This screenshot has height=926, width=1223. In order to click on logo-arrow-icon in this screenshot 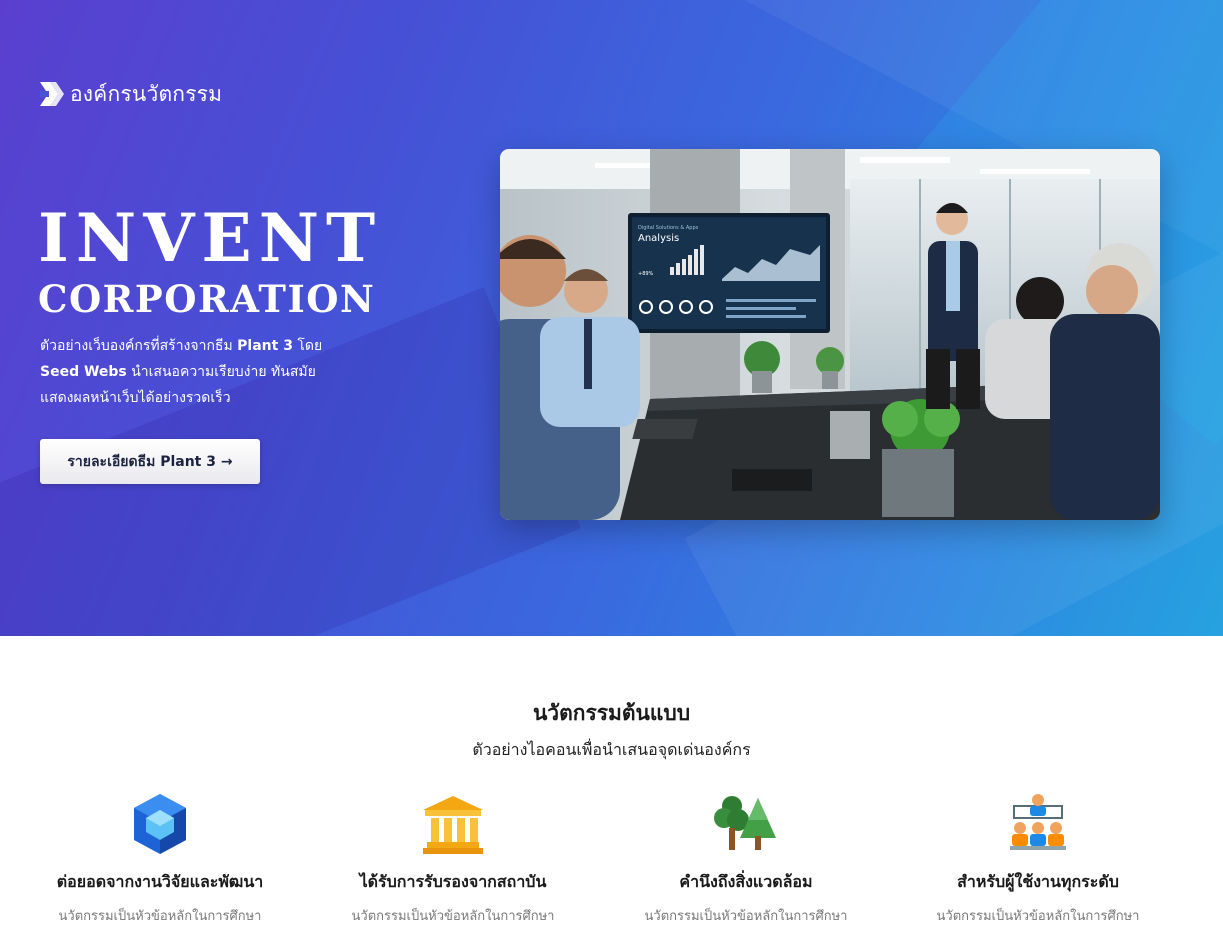, I will do `click(52, 94)`.